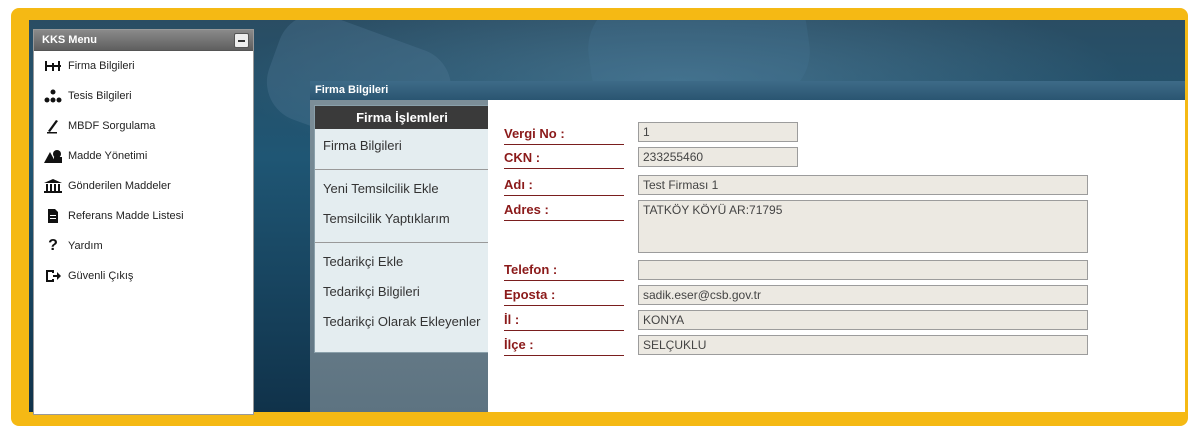  I want to click on shapes-icon, so click(53, 156).